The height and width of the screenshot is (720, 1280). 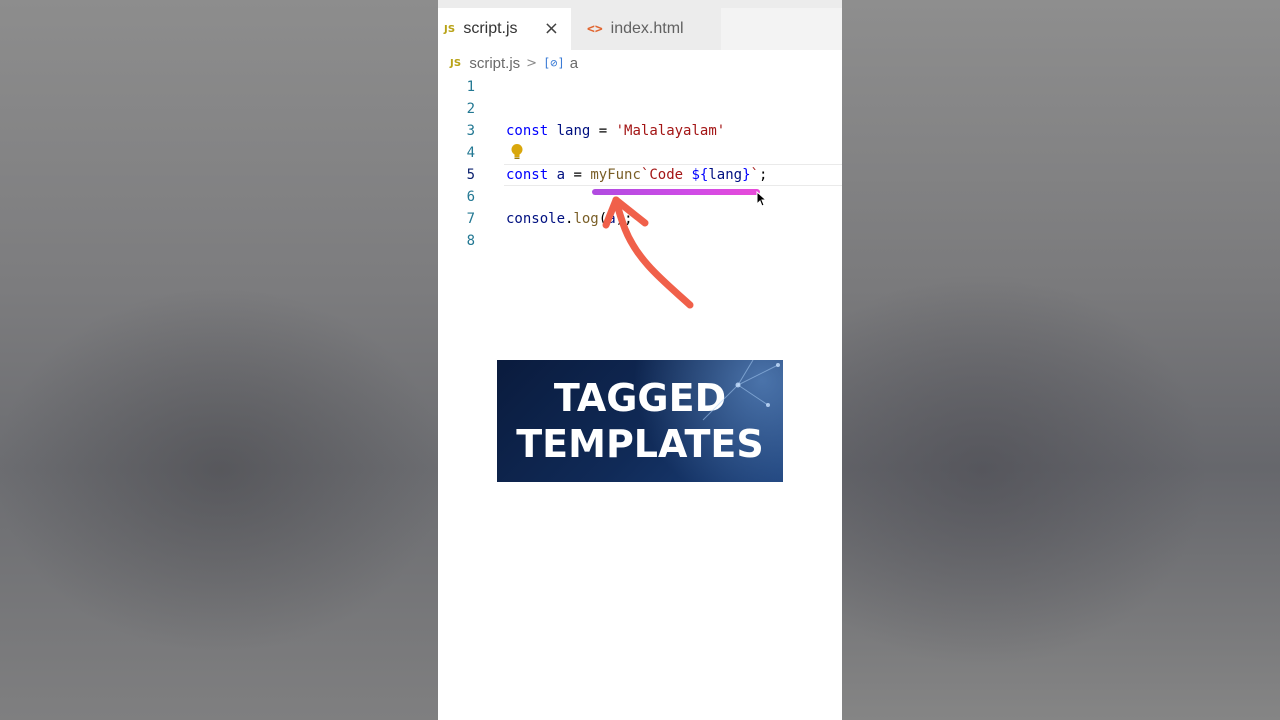 What do you see at coordinates (648, 252) in the screenshot?
I see `annotation-arrow-icon` at bounding box center [648, 252].